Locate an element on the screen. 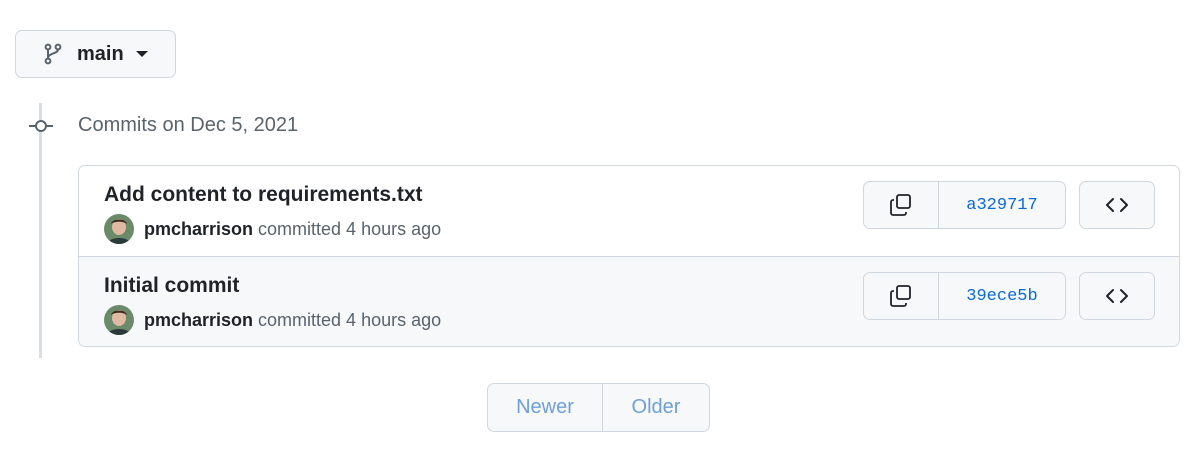 This screenshot has height=455, width=1200. branch-selector-button: main is located at coordinates (95, 54).